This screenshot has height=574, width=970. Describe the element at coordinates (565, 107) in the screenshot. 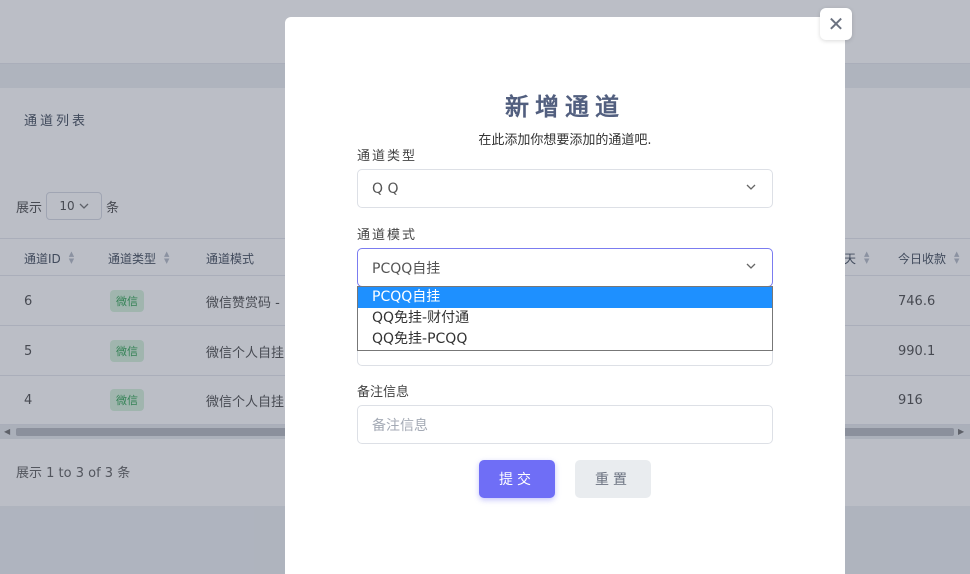

I see `modal-title: 新增通道` at that location.